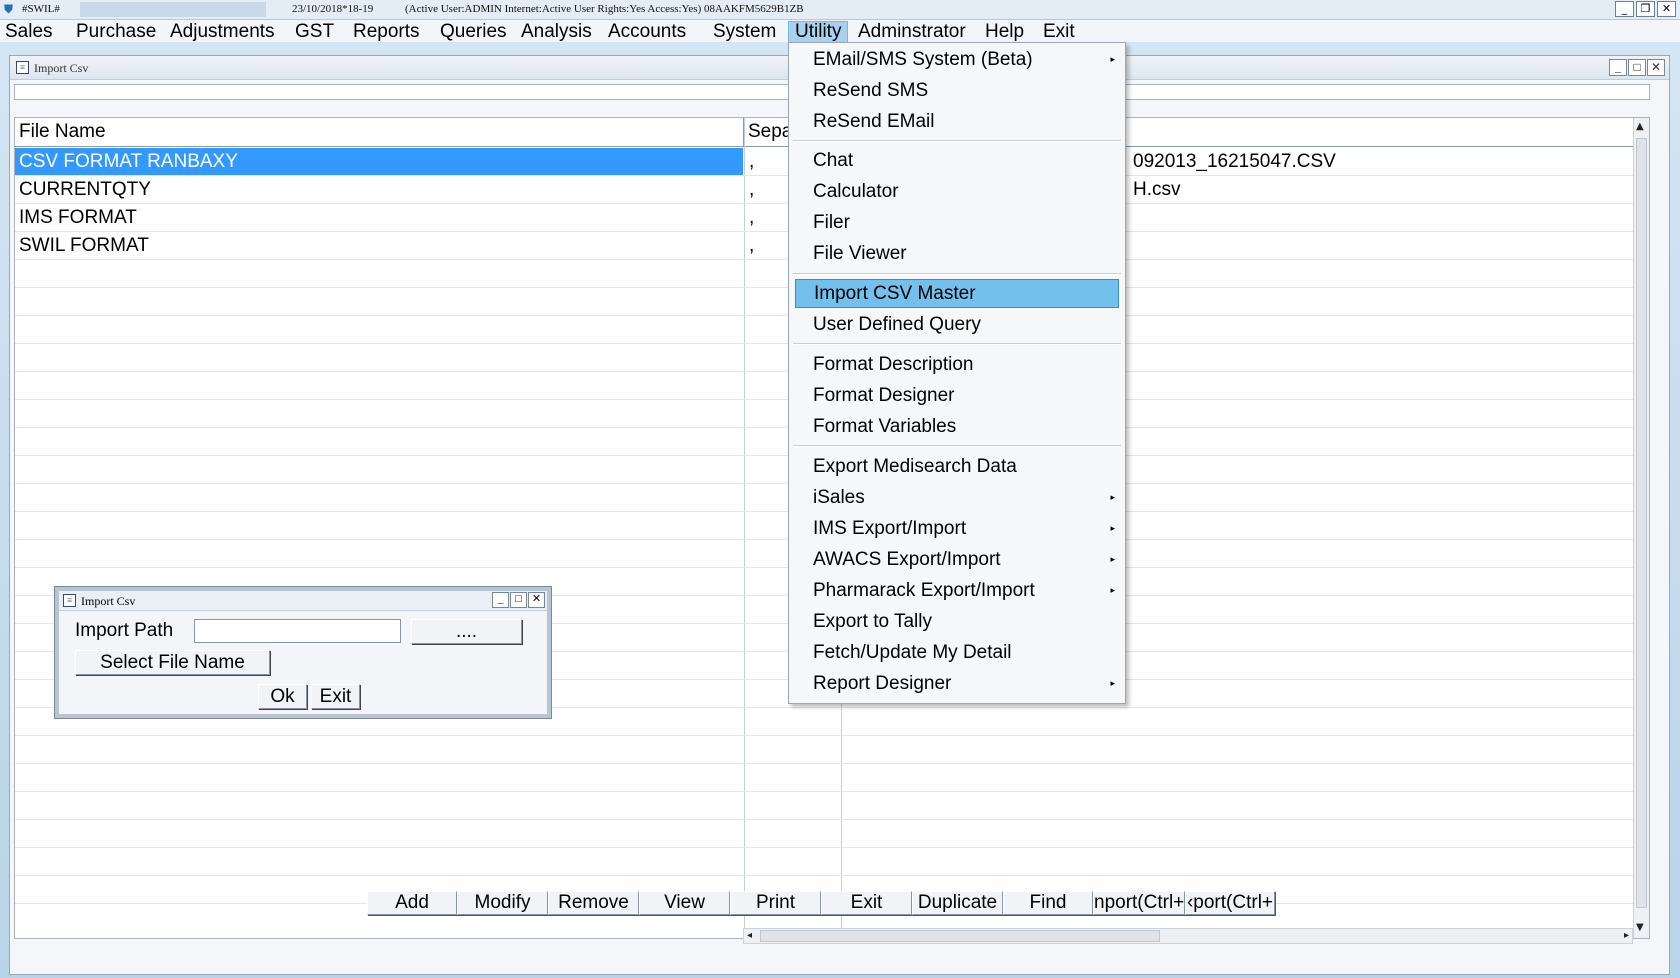 This screenshot has height=978, width=1680. I want to click on menu-item-export-medisearch-data: Export Medisearch Data, so click(957, 466).